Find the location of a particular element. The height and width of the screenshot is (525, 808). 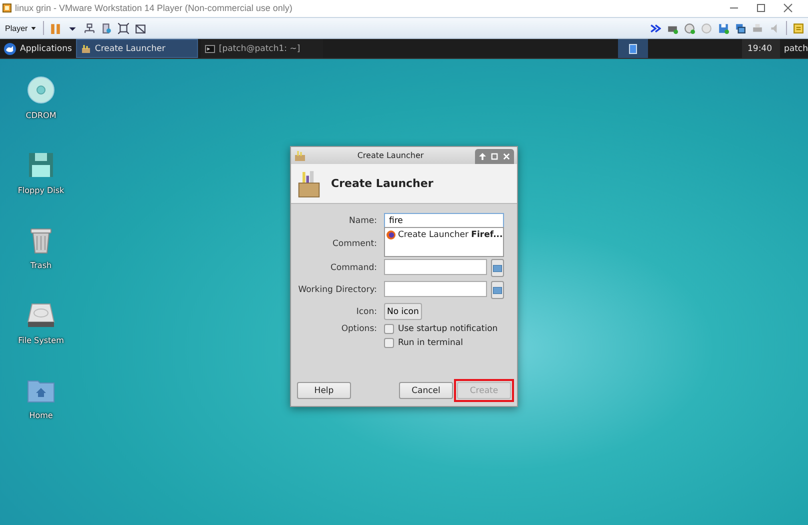

field-label: Icon: is located at coordinates (366, 311).